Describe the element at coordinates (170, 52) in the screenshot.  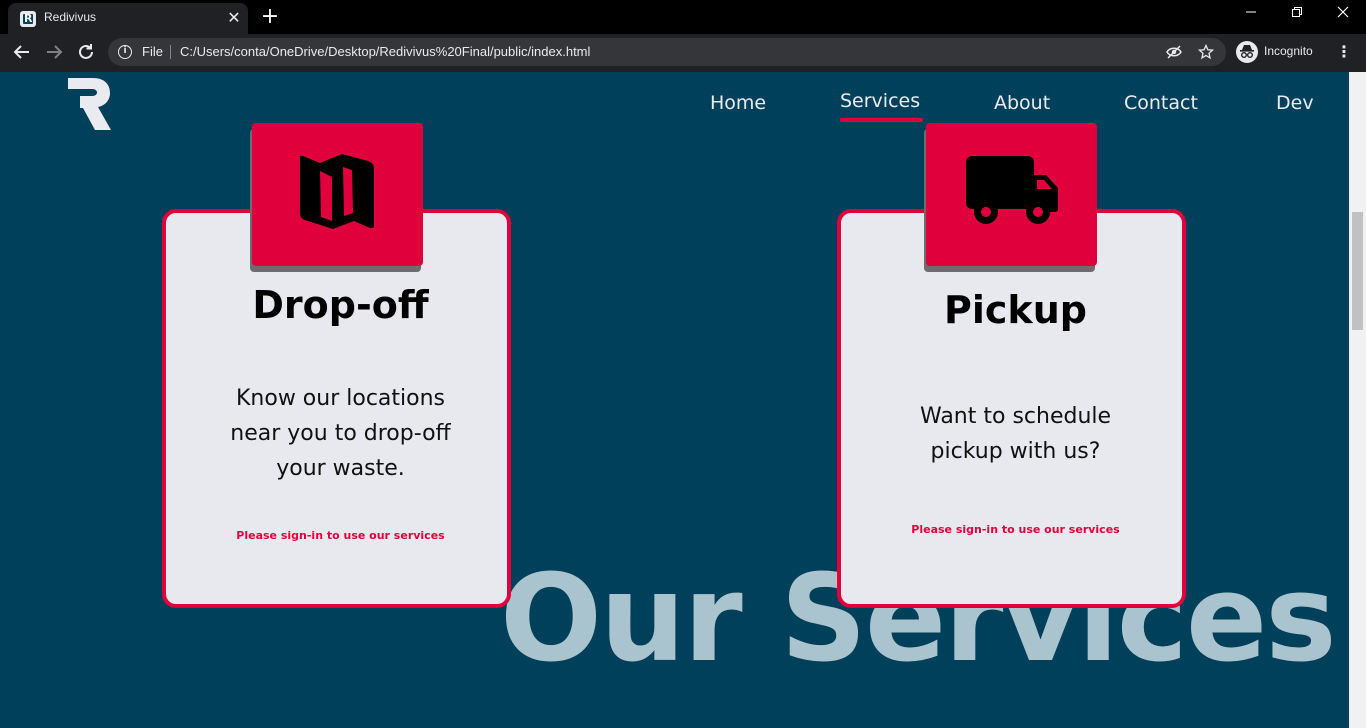
I see `address-separator` at that location.